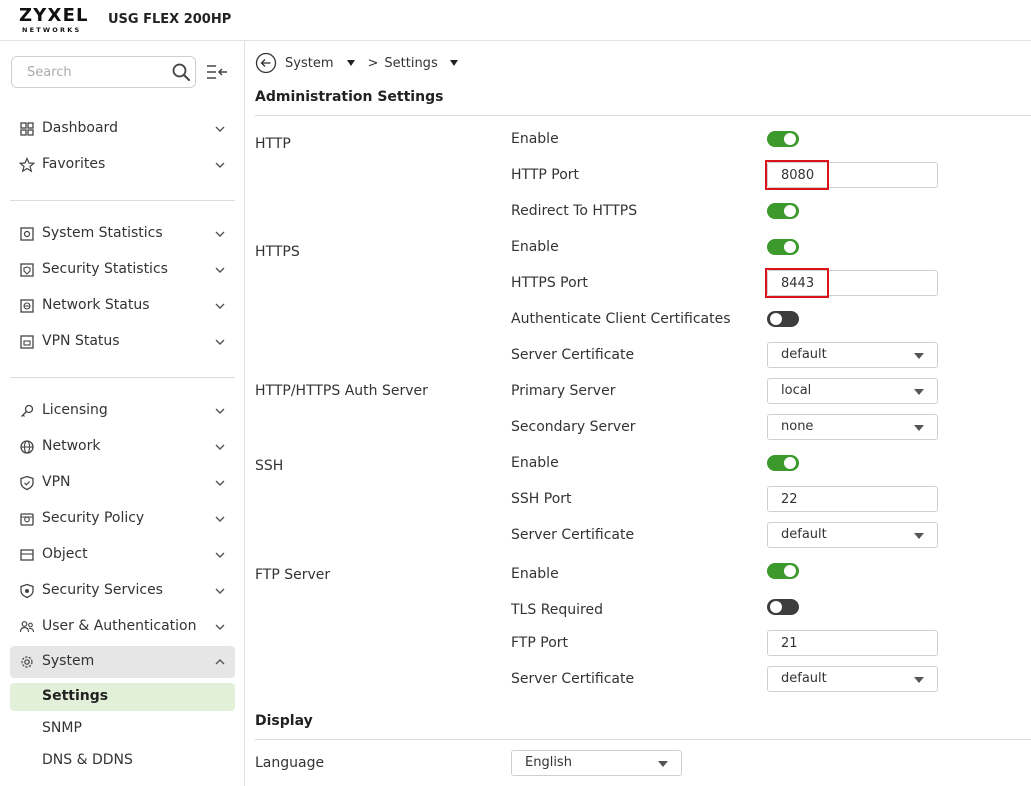  Describe the element at coordinates (535, 139) in the screenshot. I see `label-http-enable: Enable` at that location.